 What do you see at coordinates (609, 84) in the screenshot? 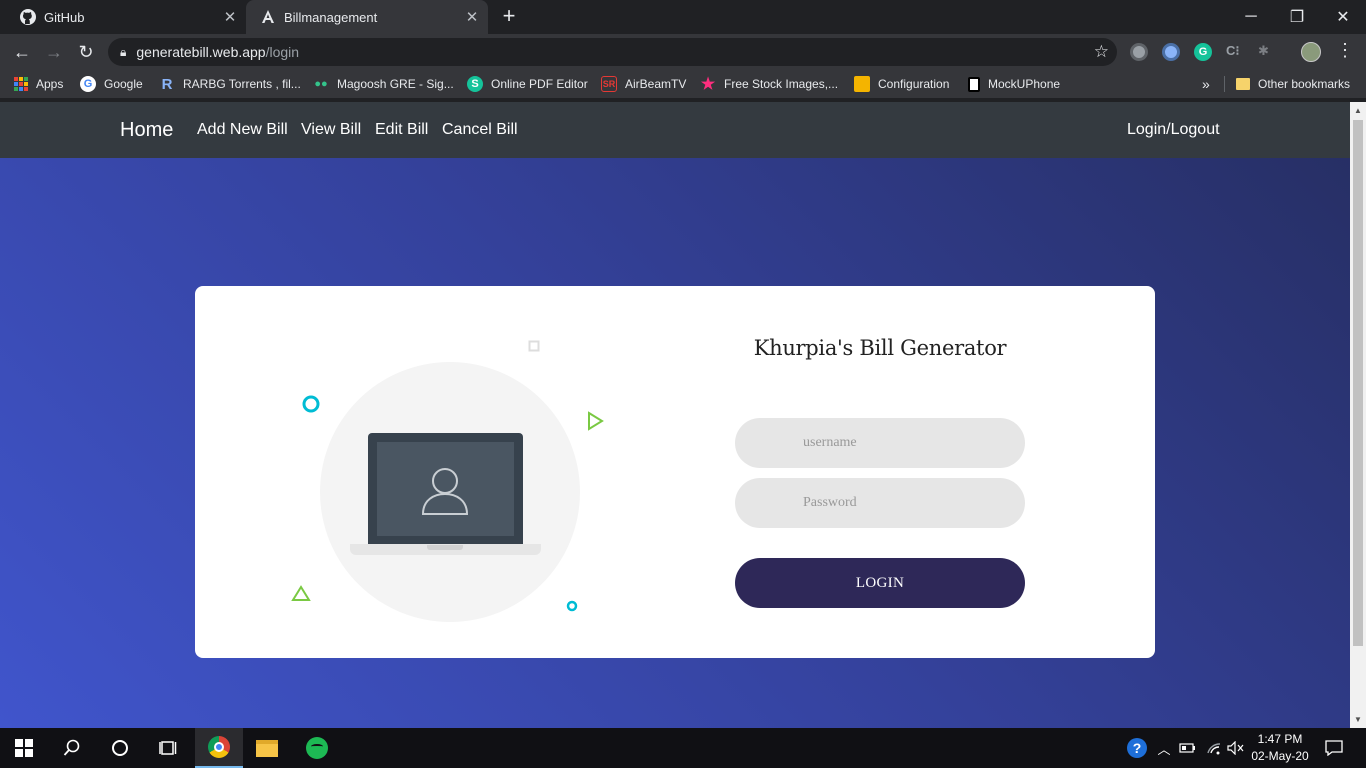
I see `airbeamtv-icon: SR` at bounding box center [609, 84].